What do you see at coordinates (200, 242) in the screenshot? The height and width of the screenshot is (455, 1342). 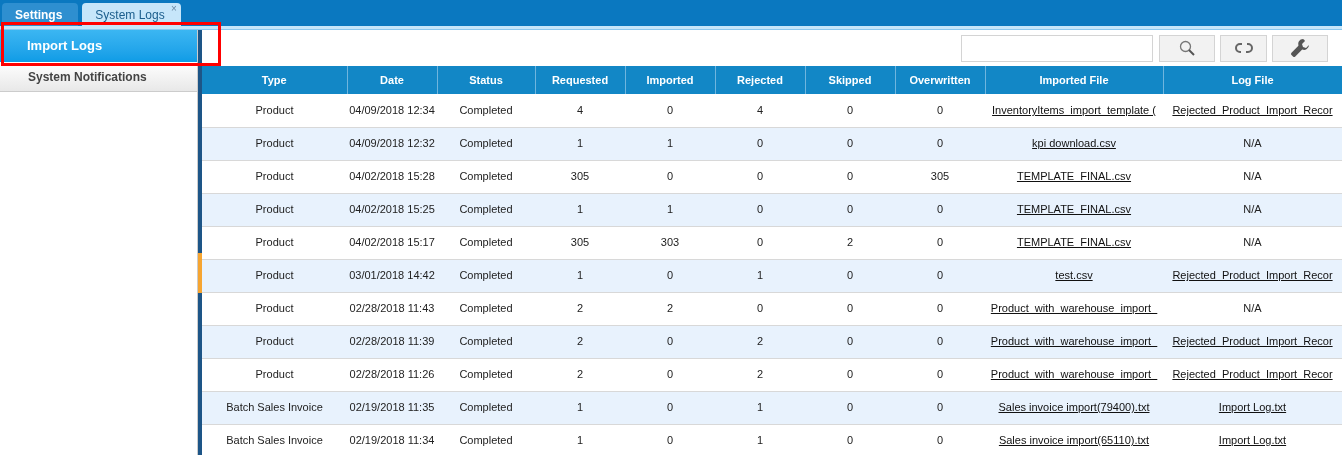 I see `splitter-bar` at bounding box center [200, 242].